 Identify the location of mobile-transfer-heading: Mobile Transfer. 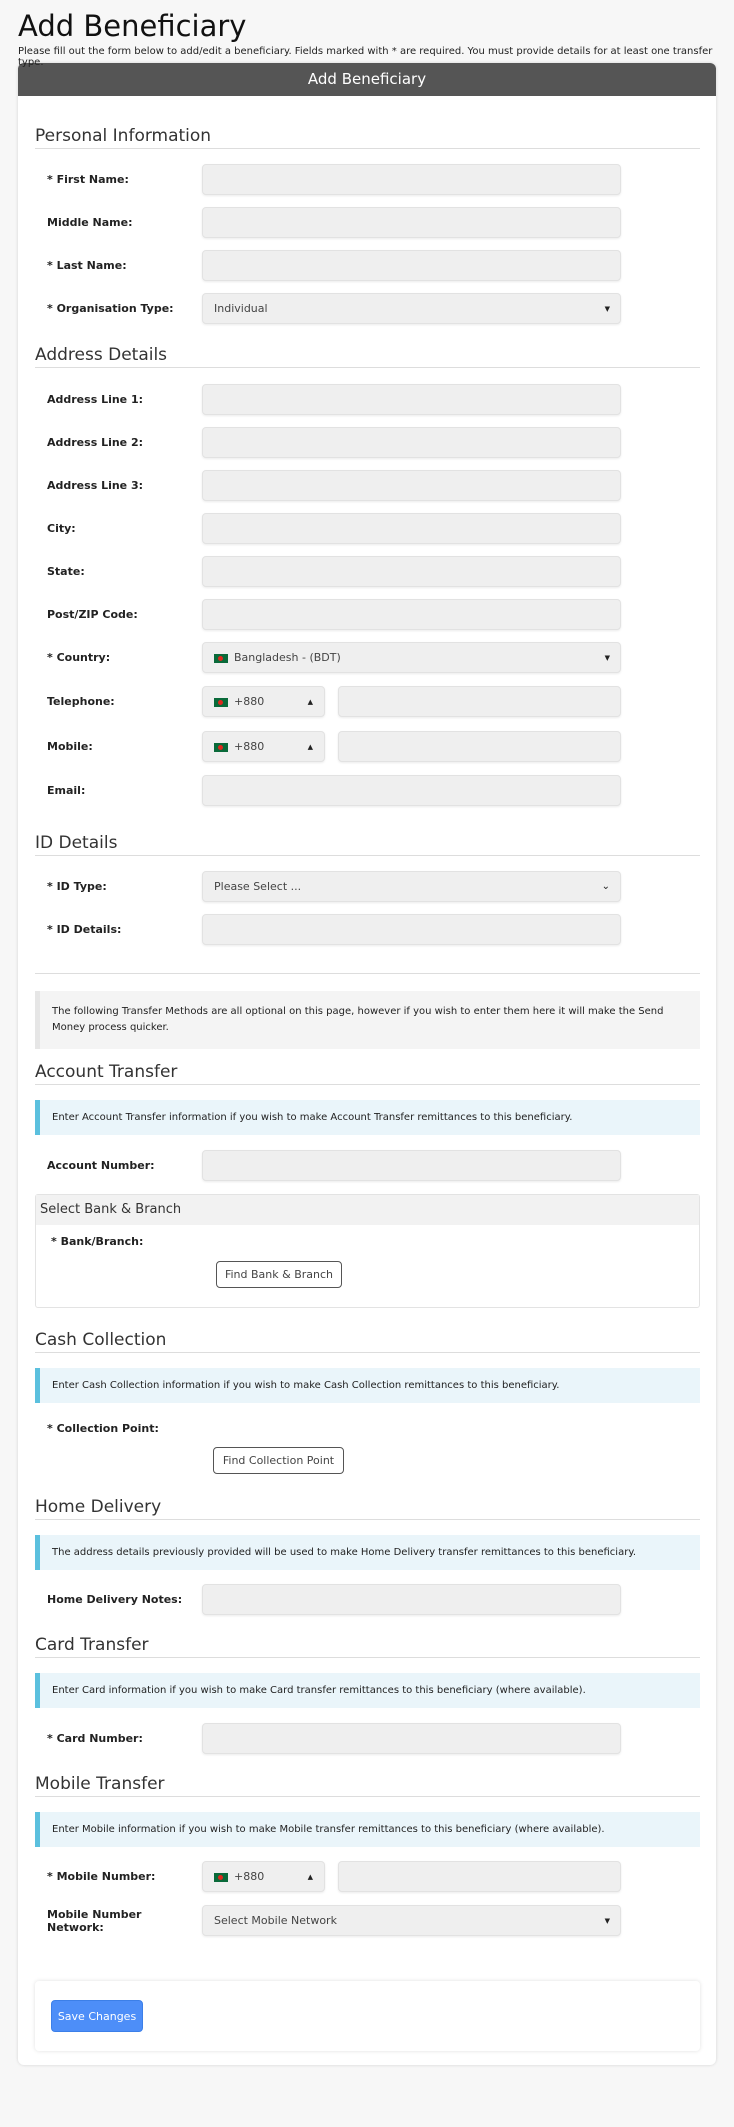
(367, 1785).